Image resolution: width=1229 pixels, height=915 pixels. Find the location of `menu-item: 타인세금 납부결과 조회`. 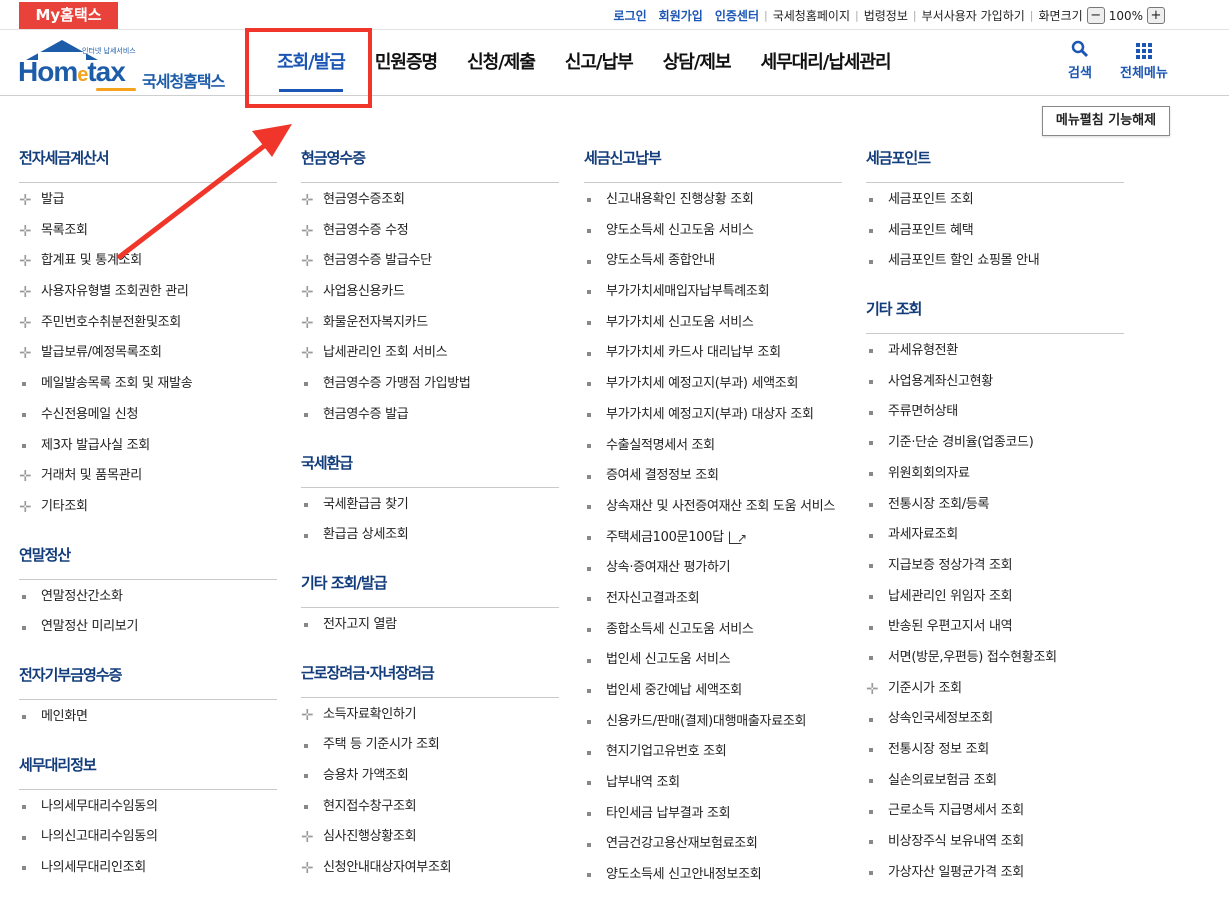

menu-item: 타인세금 납부결과 조회 is located at coordinates (713, 814).